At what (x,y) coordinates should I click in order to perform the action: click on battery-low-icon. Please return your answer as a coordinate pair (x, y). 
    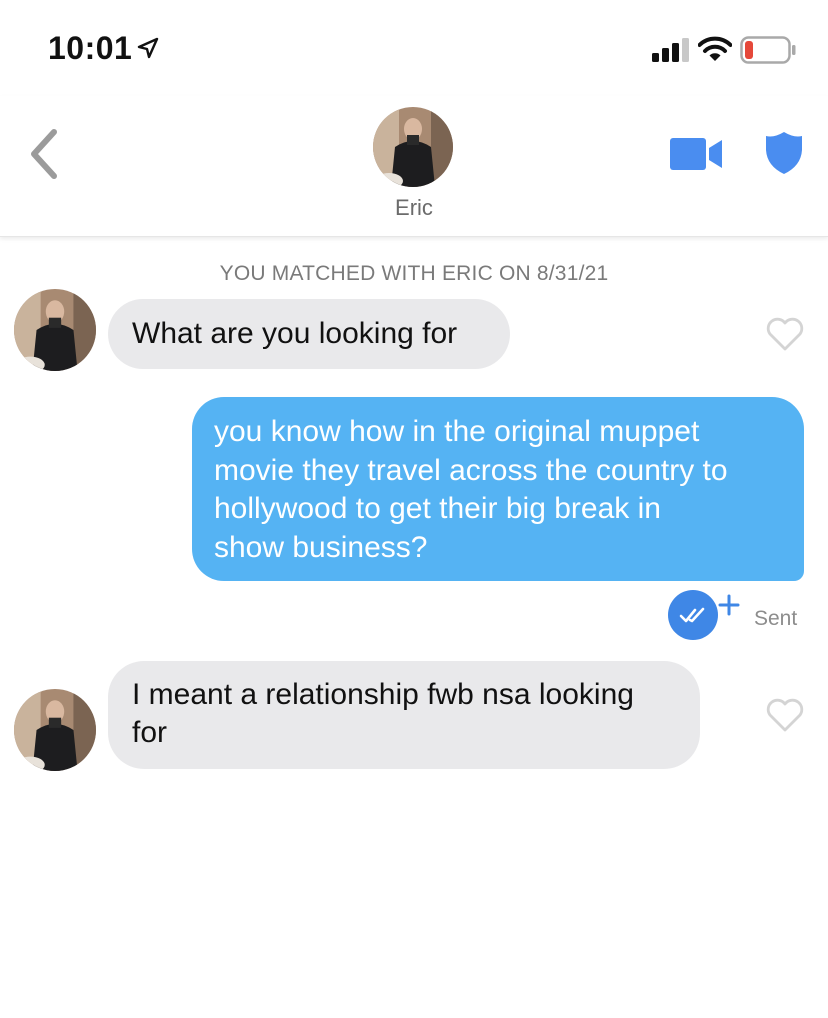
    Looking at the image, I should click on (768, 50).